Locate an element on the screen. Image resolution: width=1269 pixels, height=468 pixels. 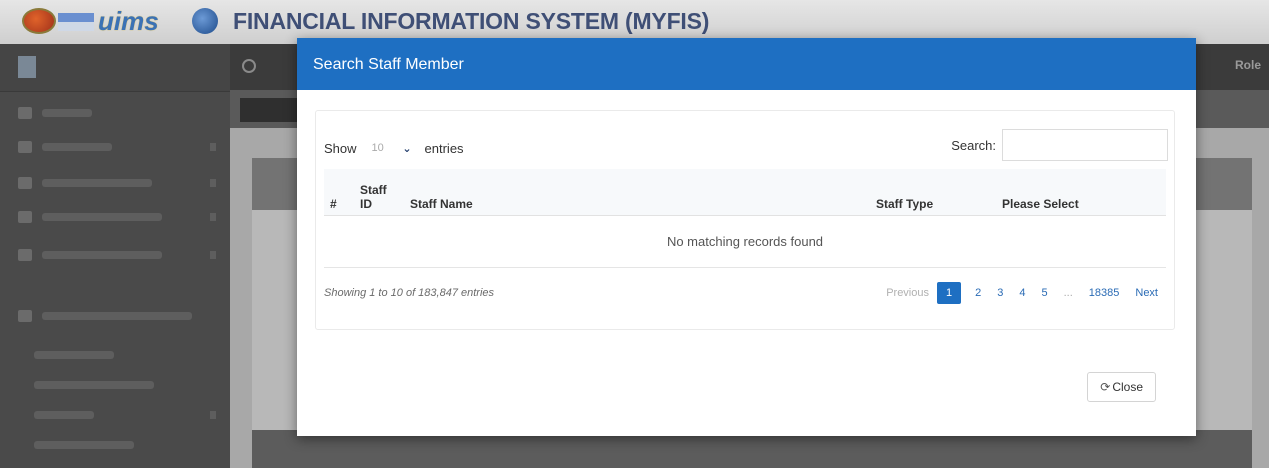
column-header-staff-id: Staff ID is located at coordinates (379, 192).